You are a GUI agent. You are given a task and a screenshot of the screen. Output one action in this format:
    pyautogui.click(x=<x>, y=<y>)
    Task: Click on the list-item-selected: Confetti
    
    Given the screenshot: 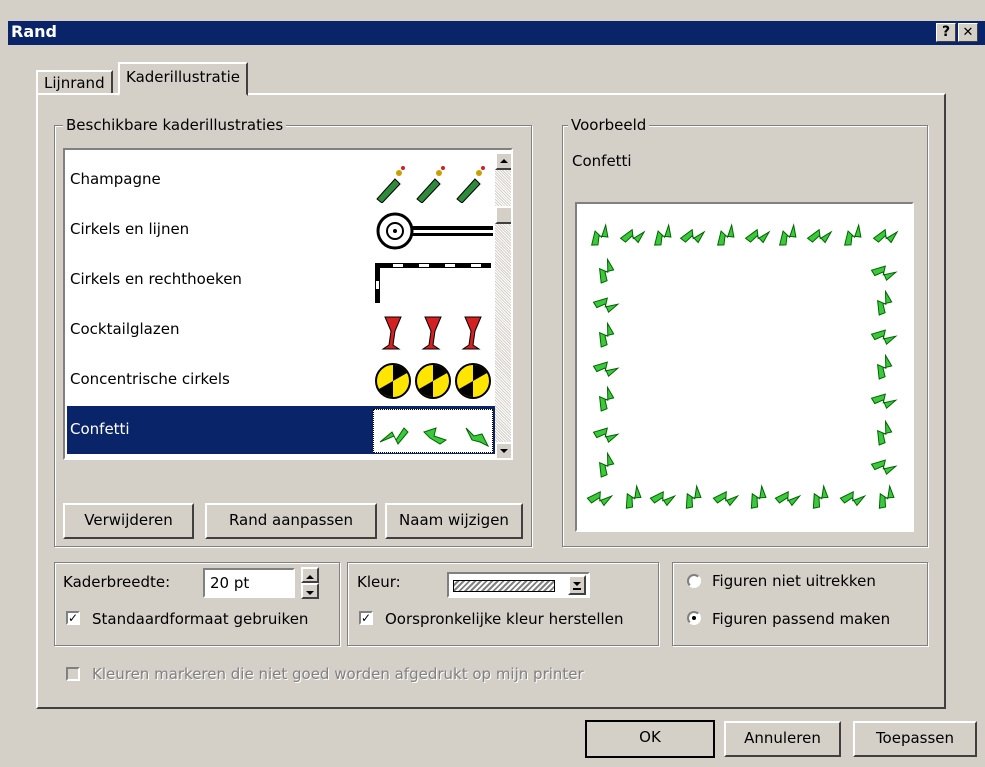 What is the action you would take?
    pyautogui.click(x=281, y=430)
    